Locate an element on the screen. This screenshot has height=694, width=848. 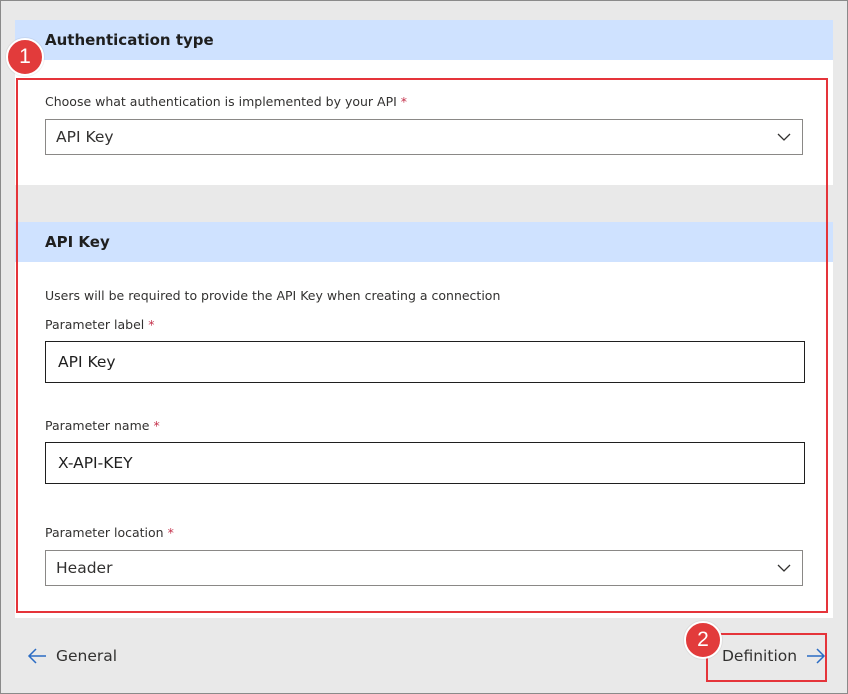
auth-type-header: Authentication type is located at coordinates (424, 40).